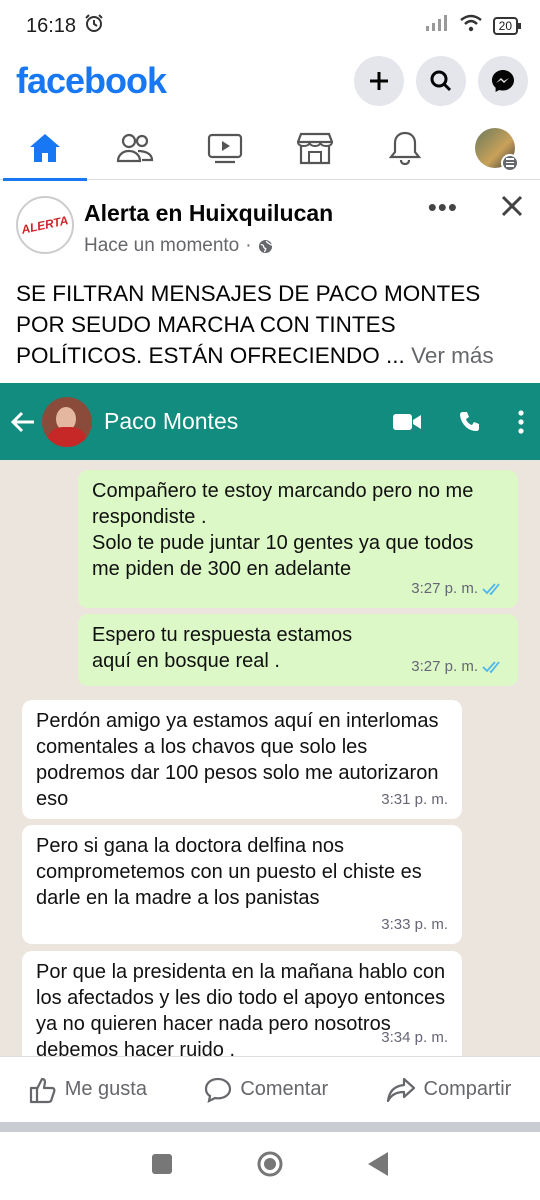 The width and height of the screenshot is (540, 1200). I want to click on message-time: 3:34 p. m., so click(414, 1037).